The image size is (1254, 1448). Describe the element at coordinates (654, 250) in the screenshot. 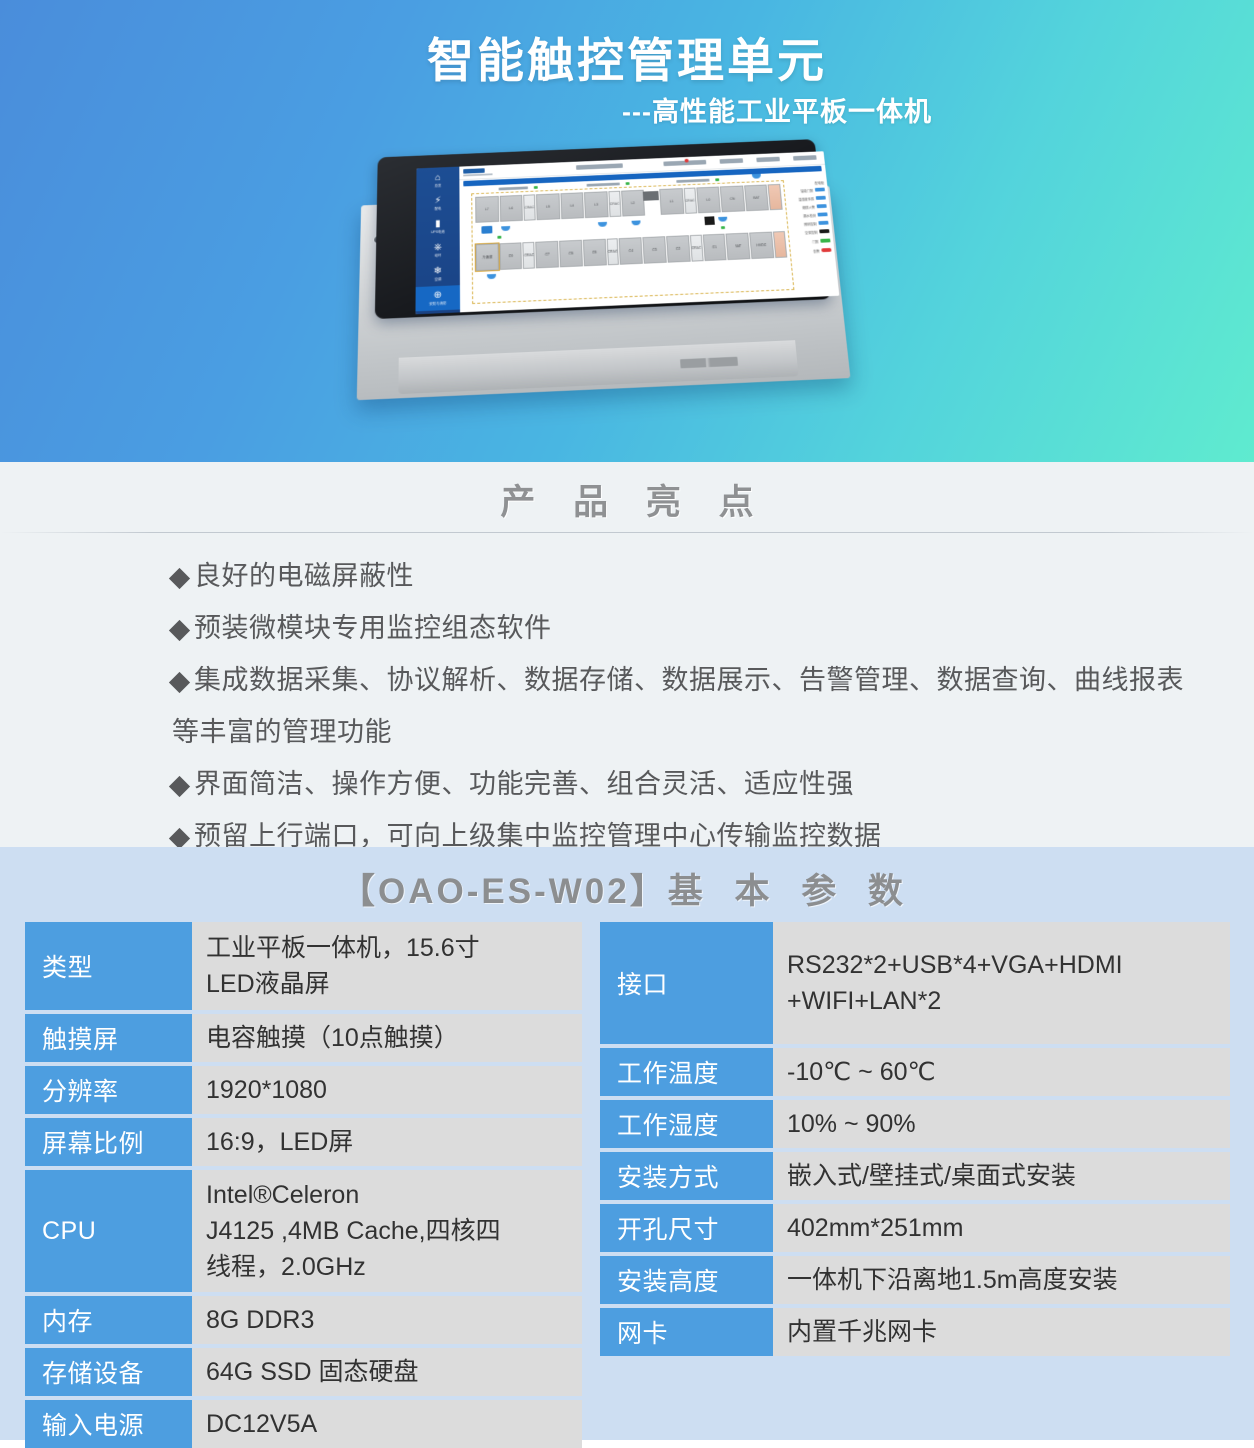

I see `rack-cell: C3` at that location.